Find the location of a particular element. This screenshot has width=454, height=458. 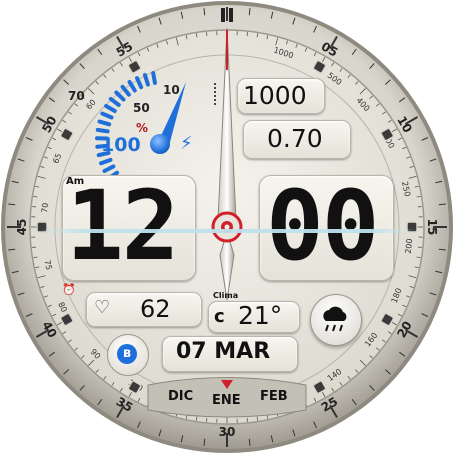

marker-12-left is located at coordinates (223, 15).